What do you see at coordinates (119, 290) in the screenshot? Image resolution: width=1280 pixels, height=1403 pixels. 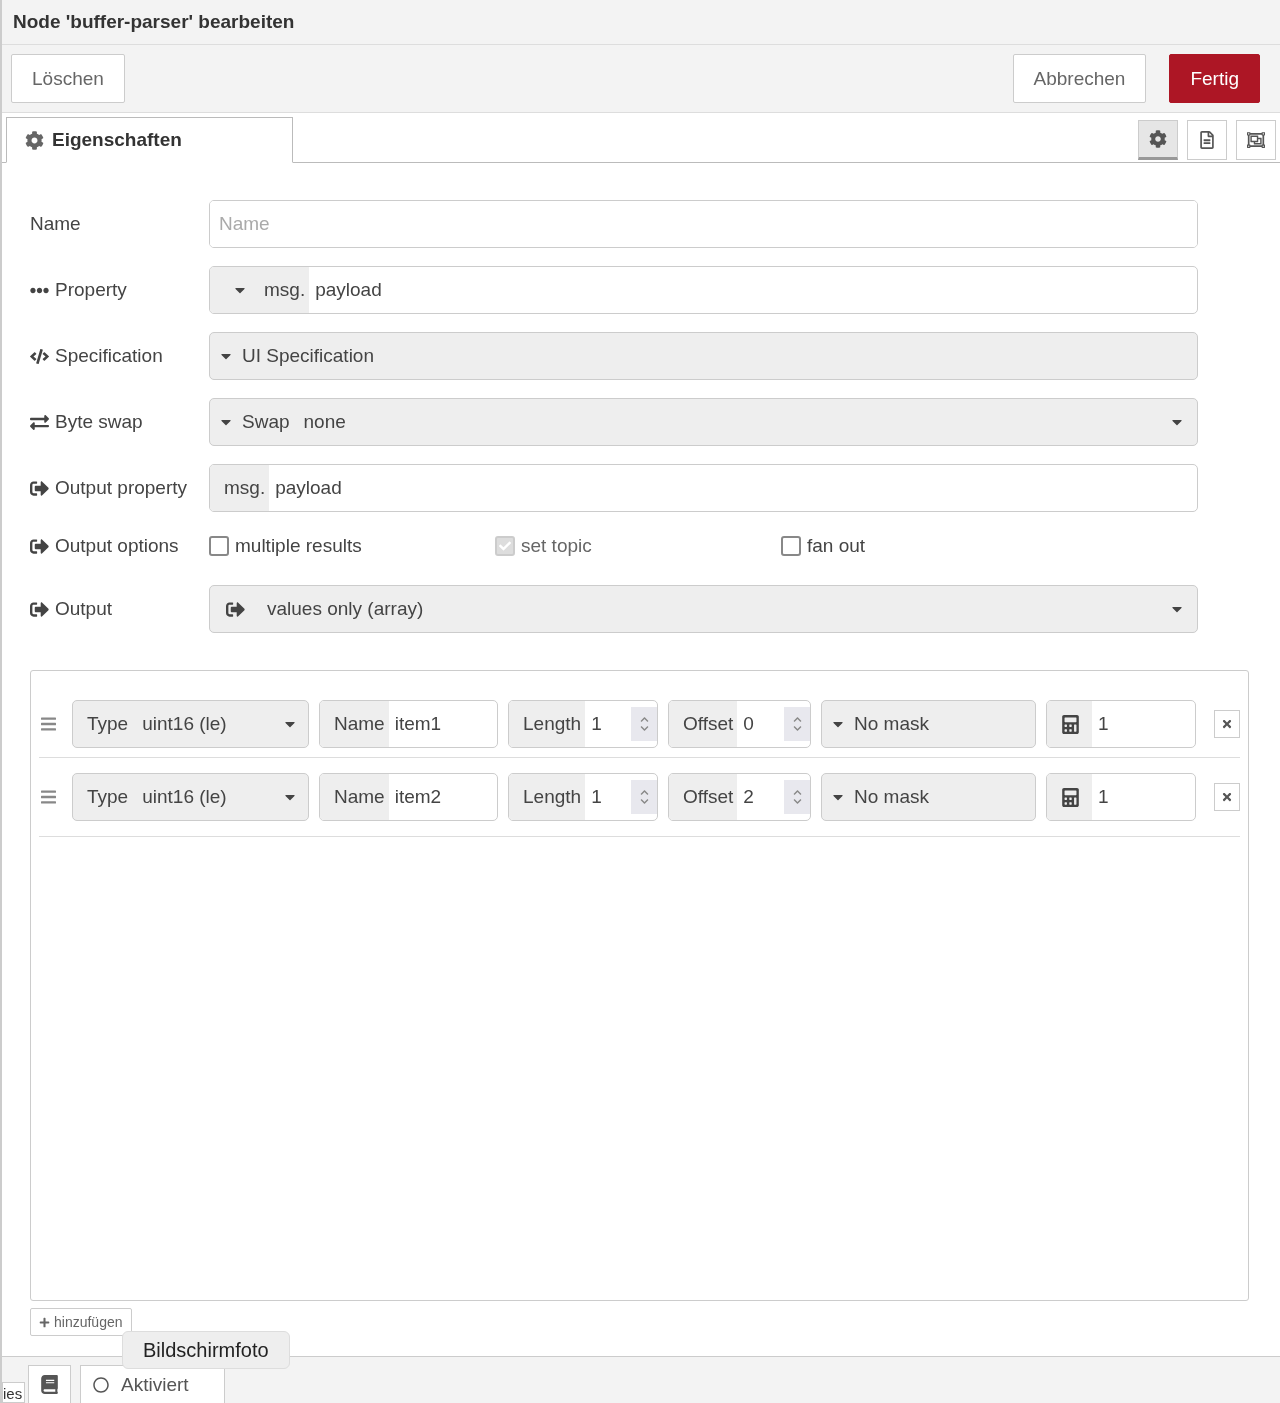 I see `field-label: Property` at bounding box center [119, 290].